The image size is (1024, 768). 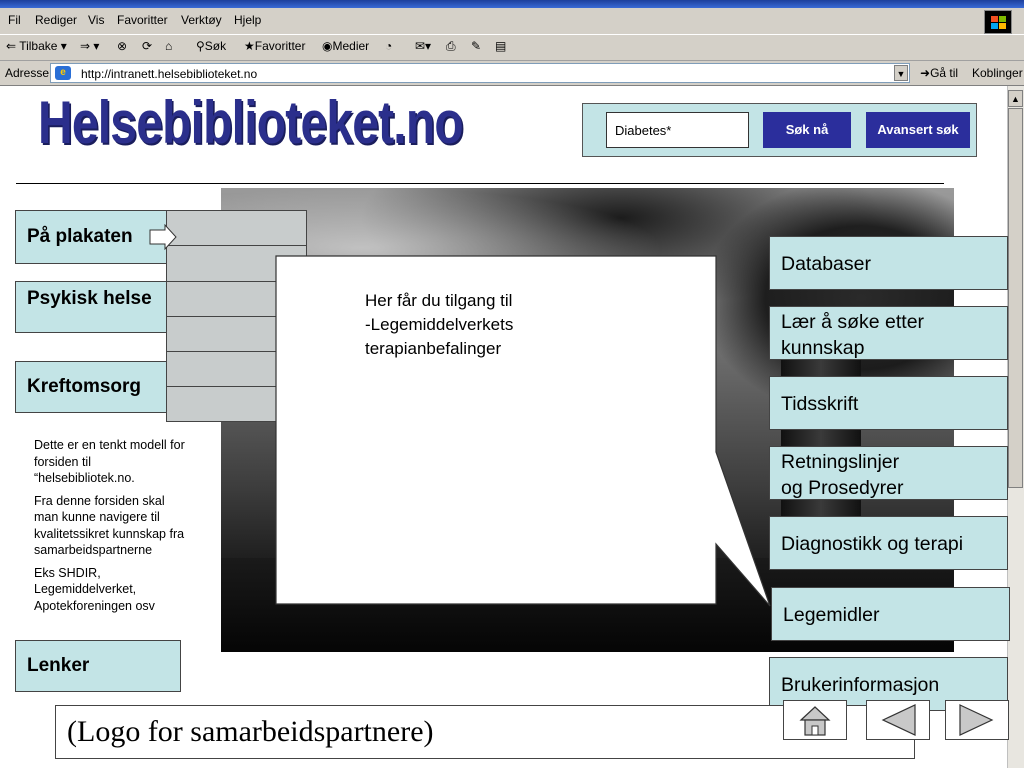 What do you see at coordinates (249, 46) in the screenshot?
I see `favorites-icon: ★` at bounding box center [249, 46].